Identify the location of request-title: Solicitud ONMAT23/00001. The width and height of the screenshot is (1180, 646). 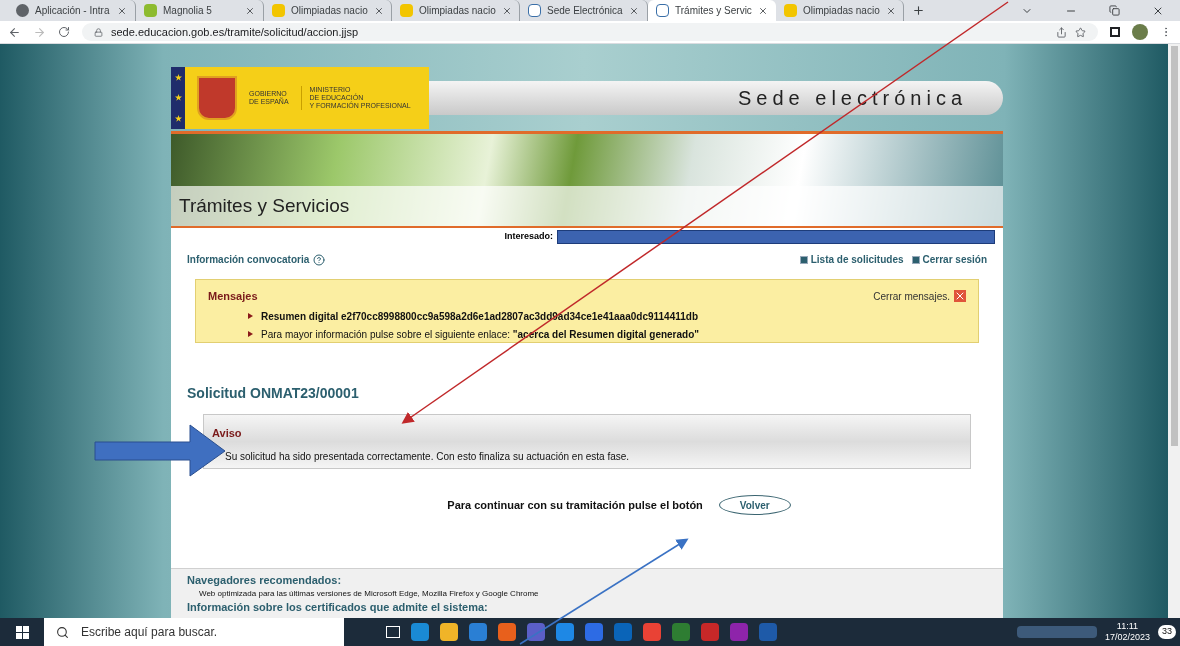
(273, 393).